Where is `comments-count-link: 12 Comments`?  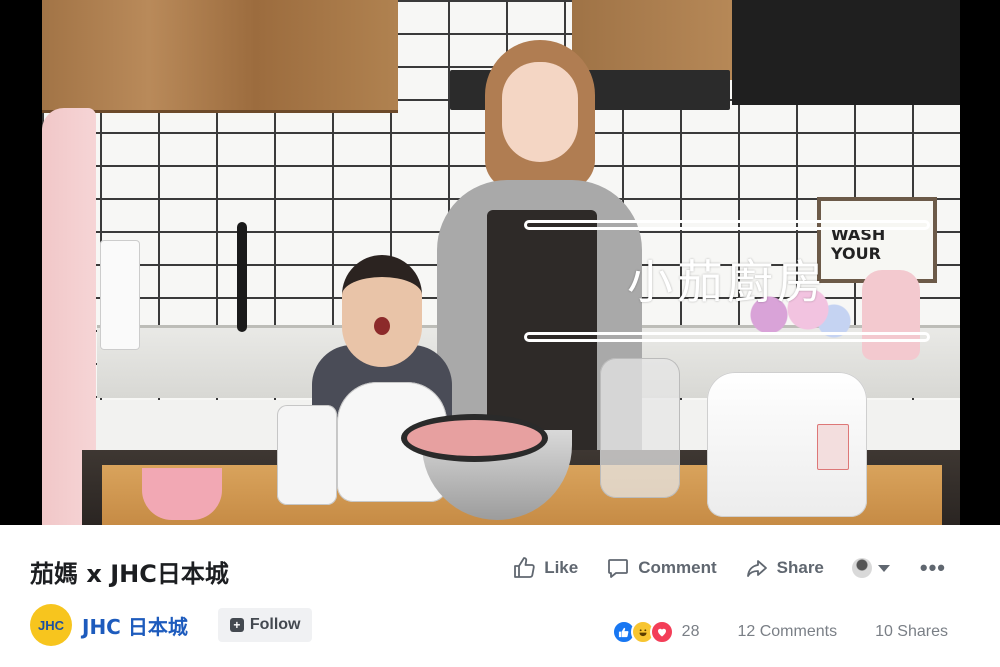 comments-count-link: 12 Comments is located at coordinates (787, 632).